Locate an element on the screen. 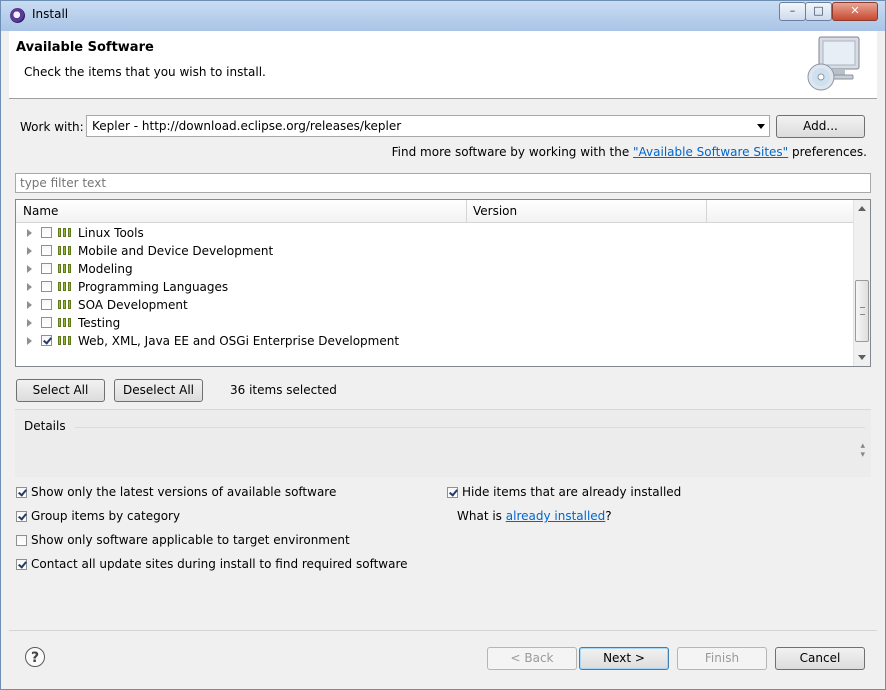 This screenshot has height=690, width=886. option-group-by-category: Group items by category is located at coordinates (98, 516).